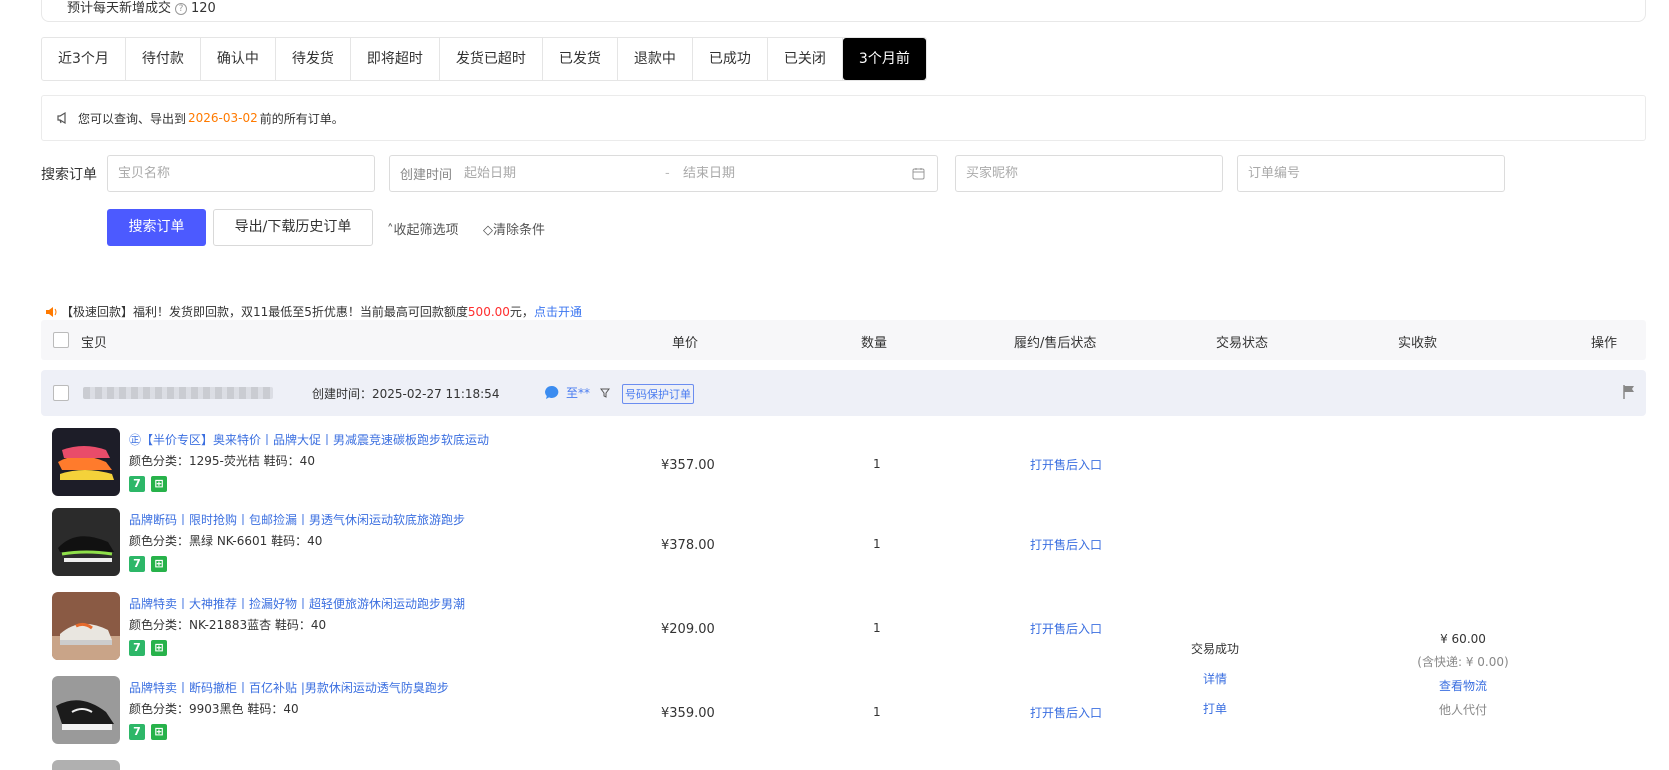  Describe the element at coordinates (519, 230) in the screenshot. I see `clear-conditions-label: 清除条件` at that location.